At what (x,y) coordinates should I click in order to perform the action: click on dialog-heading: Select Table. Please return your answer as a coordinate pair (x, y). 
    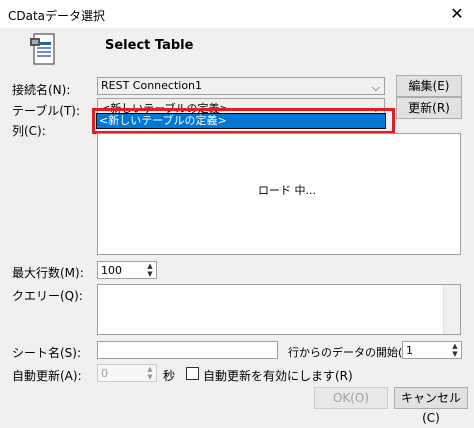
    Looking at the image, I should click on (149, 45).